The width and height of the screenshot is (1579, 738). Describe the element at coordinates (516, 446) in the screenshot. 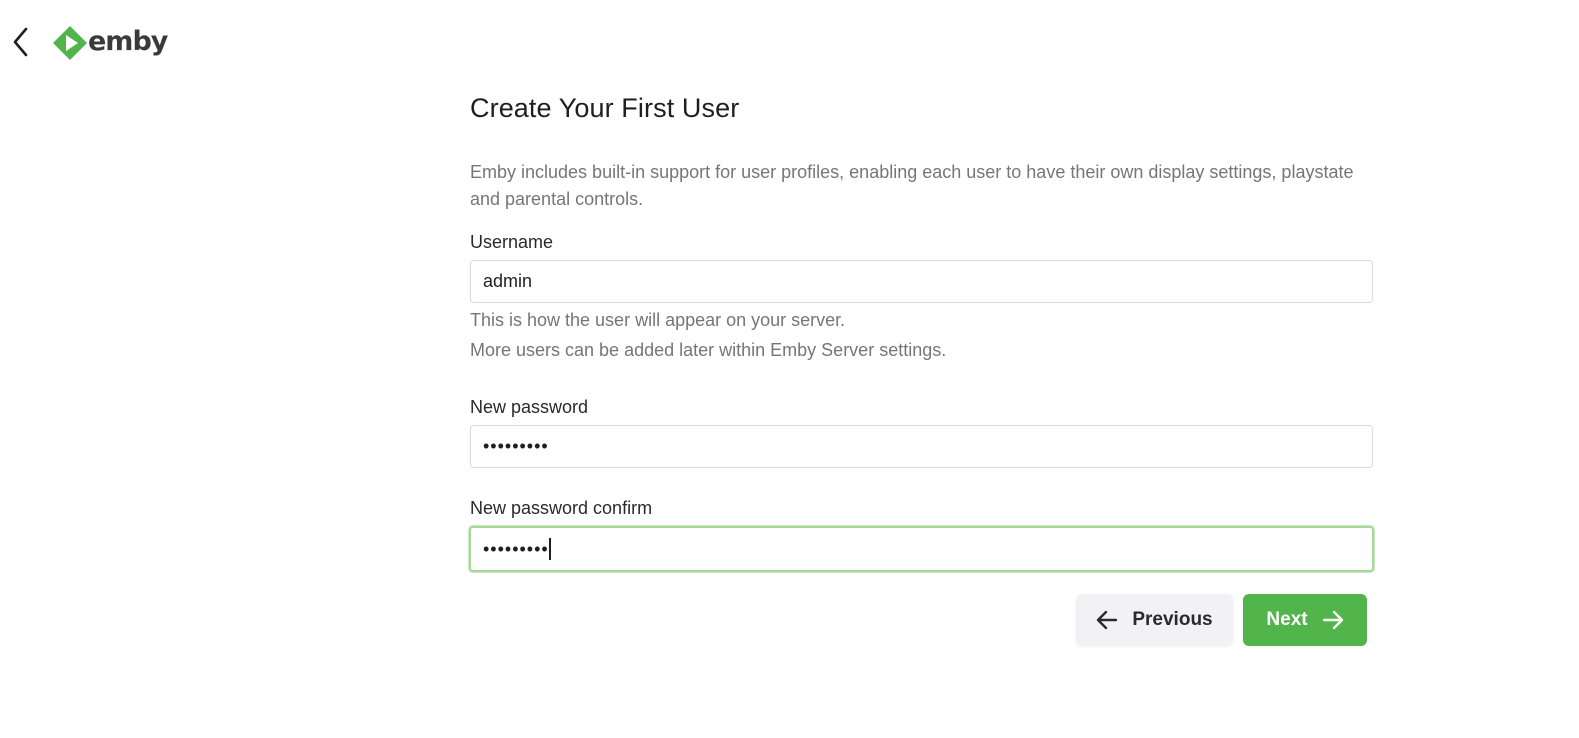

I see `password-value: •••••••••` at that location.